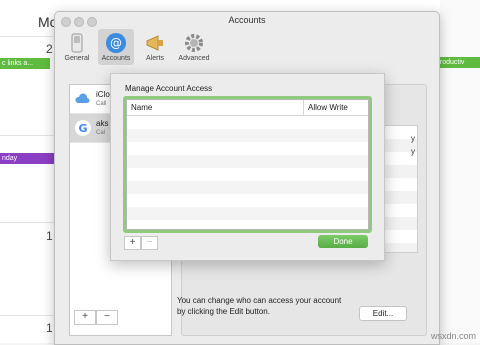 This screenshot has width=480, height=345. Describe the element at coordinates (103, 94) in the screenshot. I see `account-name: iClo` at that location.